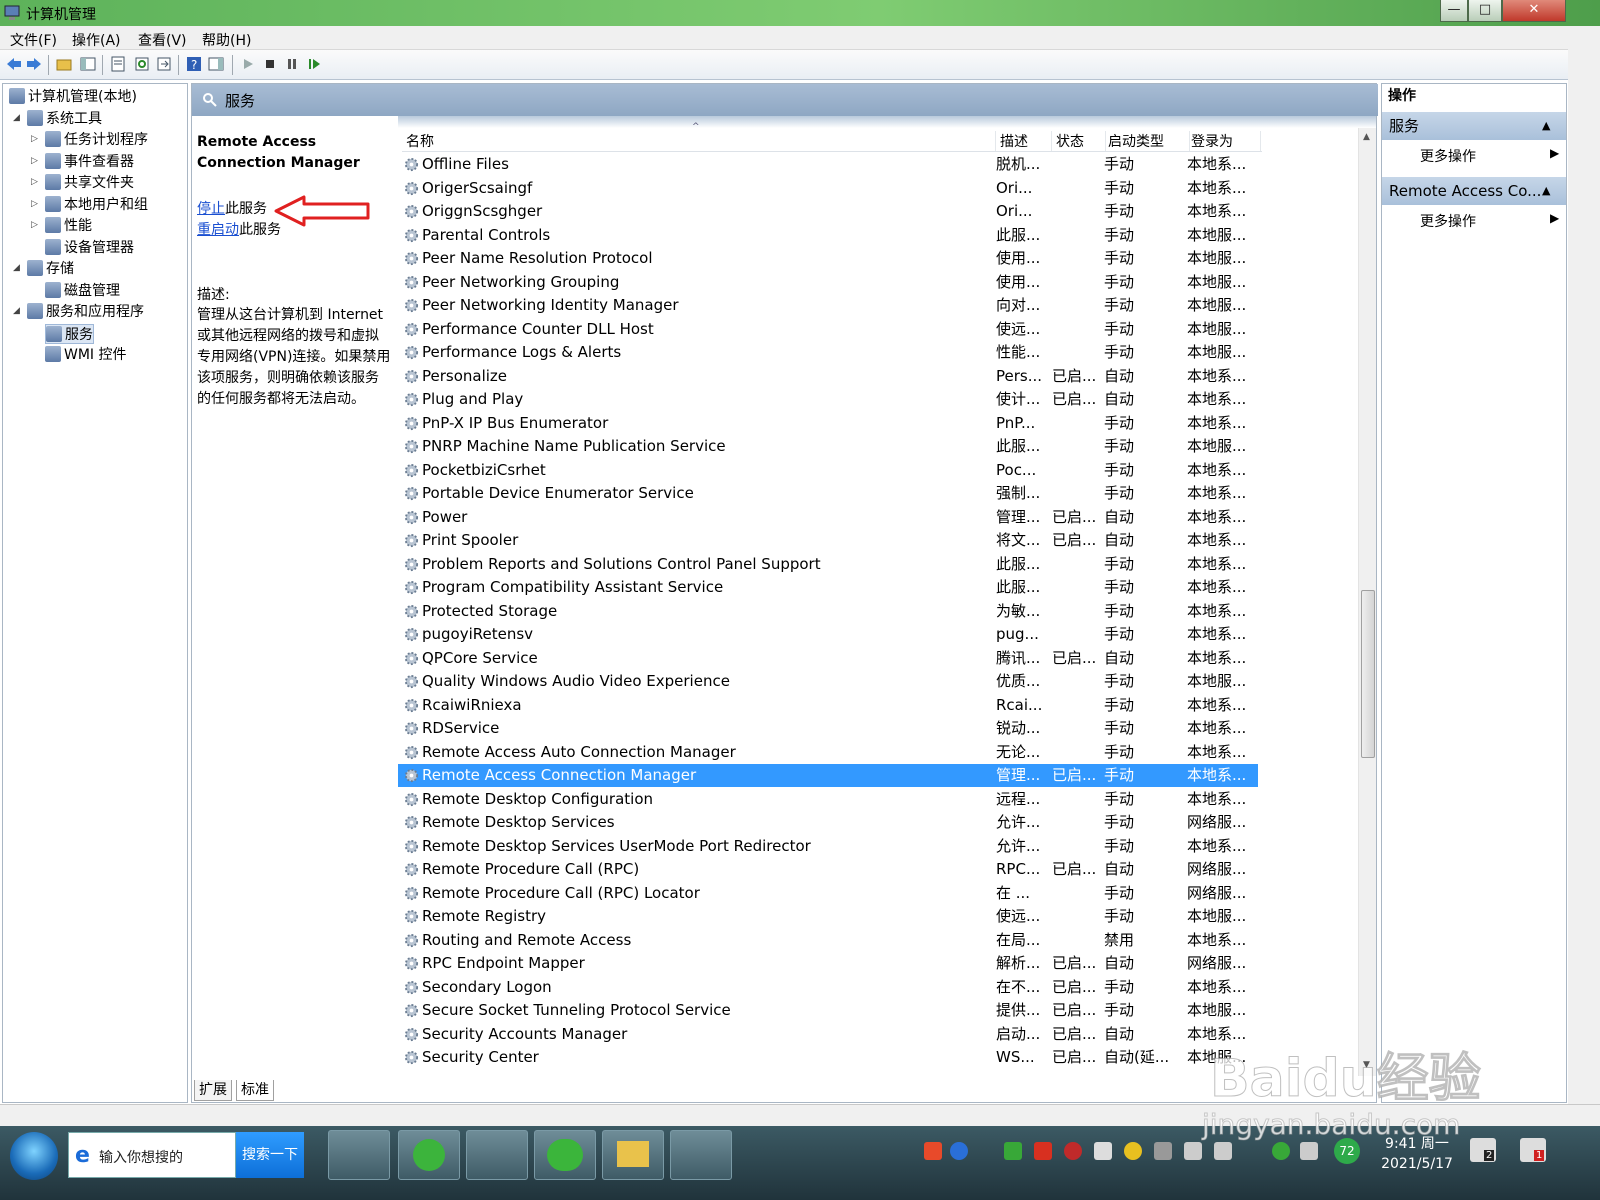 The height and width of the screenshot is (1200, 1600). What do you see at coordinates (1081, 141) in the screenshot?
I see `column-status: 状态` at bounding box center [1081, 141].